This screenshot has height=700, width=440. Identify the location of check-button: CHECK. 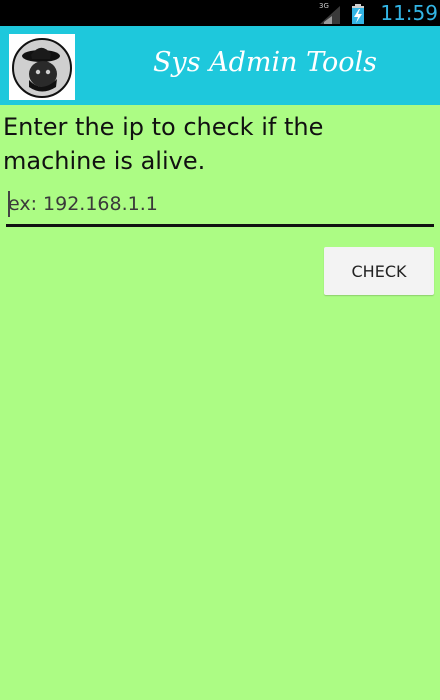
(379, 271).